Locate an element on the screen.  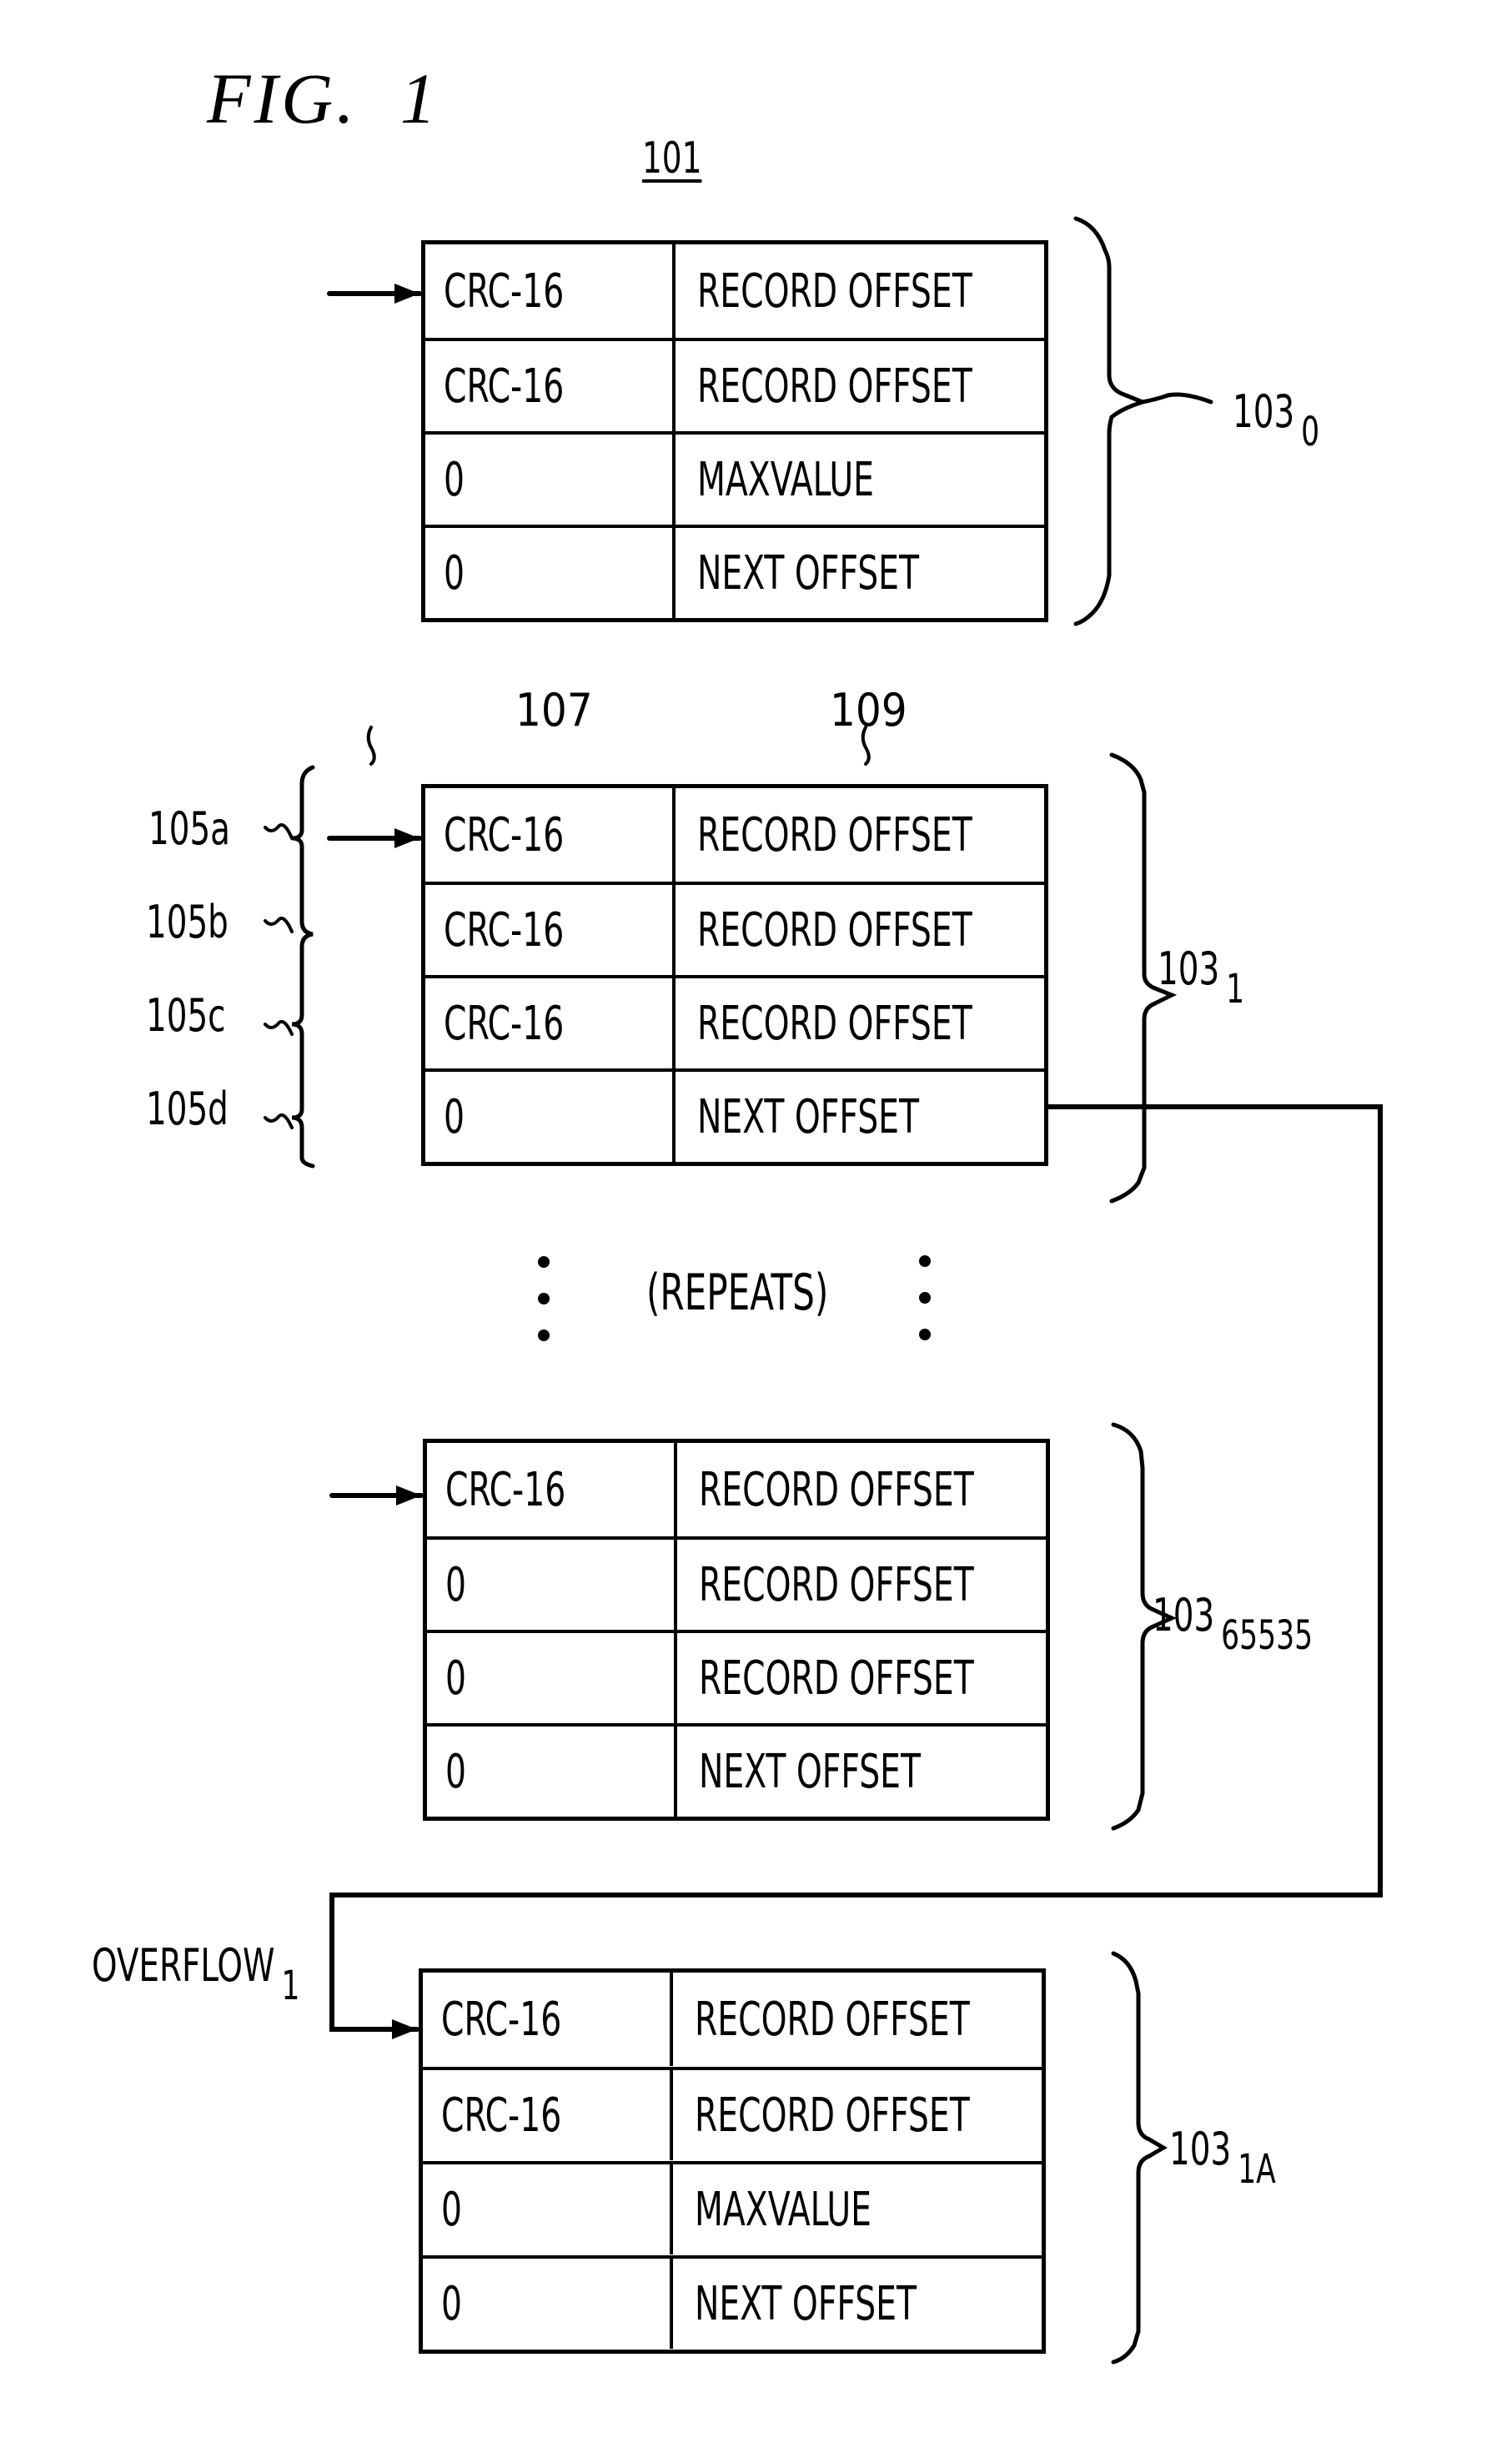
block-label-103-1: 103 1 is located at coordinates (1202, 978).